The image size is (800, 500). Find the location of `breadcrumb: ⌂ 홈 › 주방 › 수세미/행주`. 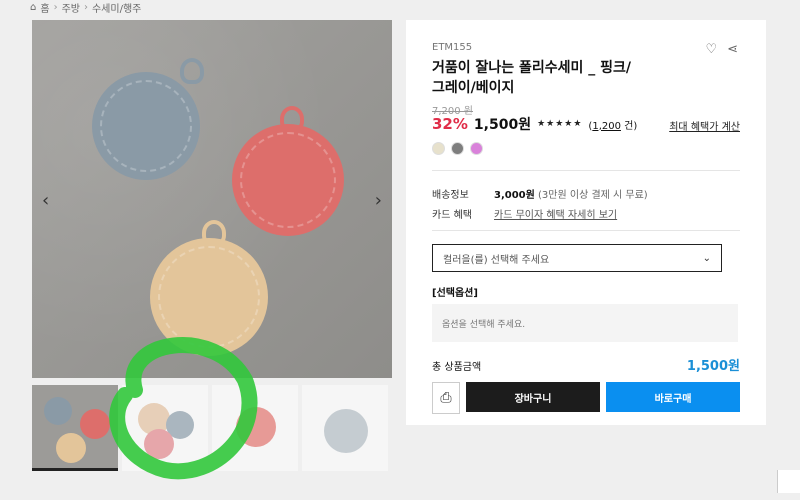

breadcrumb: ⌂ 홈 › 주방 › 수세미/행주 is located at coordinates (85, 7).